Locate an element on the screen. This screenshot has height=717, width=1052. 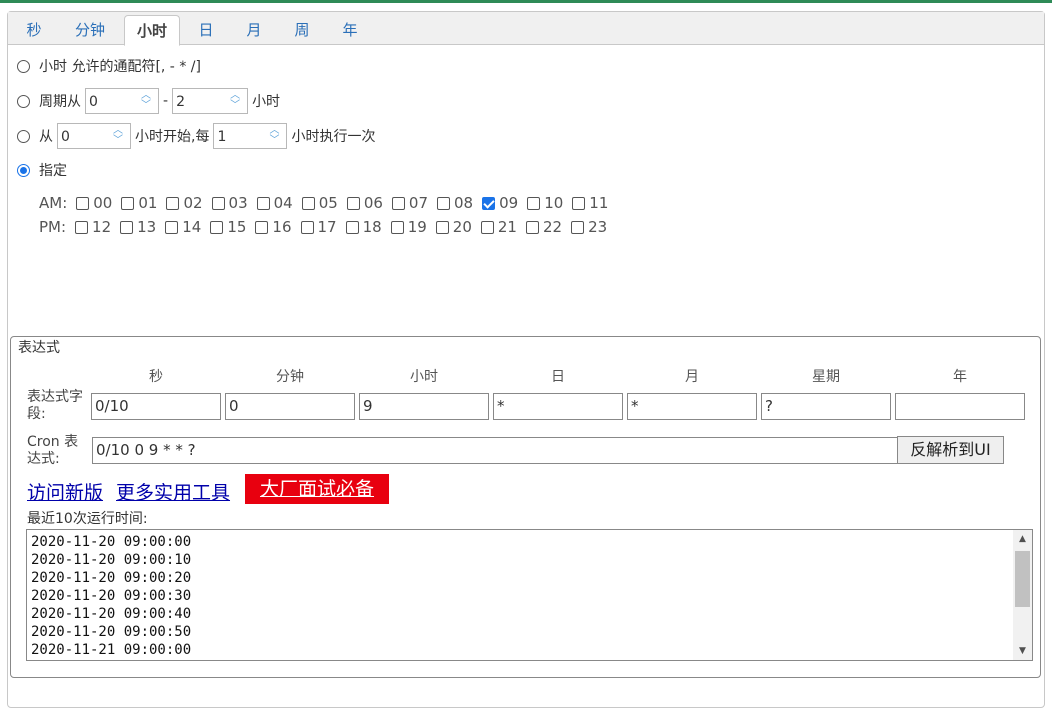
tab-week: 周 is located at coordinates (302, 30).